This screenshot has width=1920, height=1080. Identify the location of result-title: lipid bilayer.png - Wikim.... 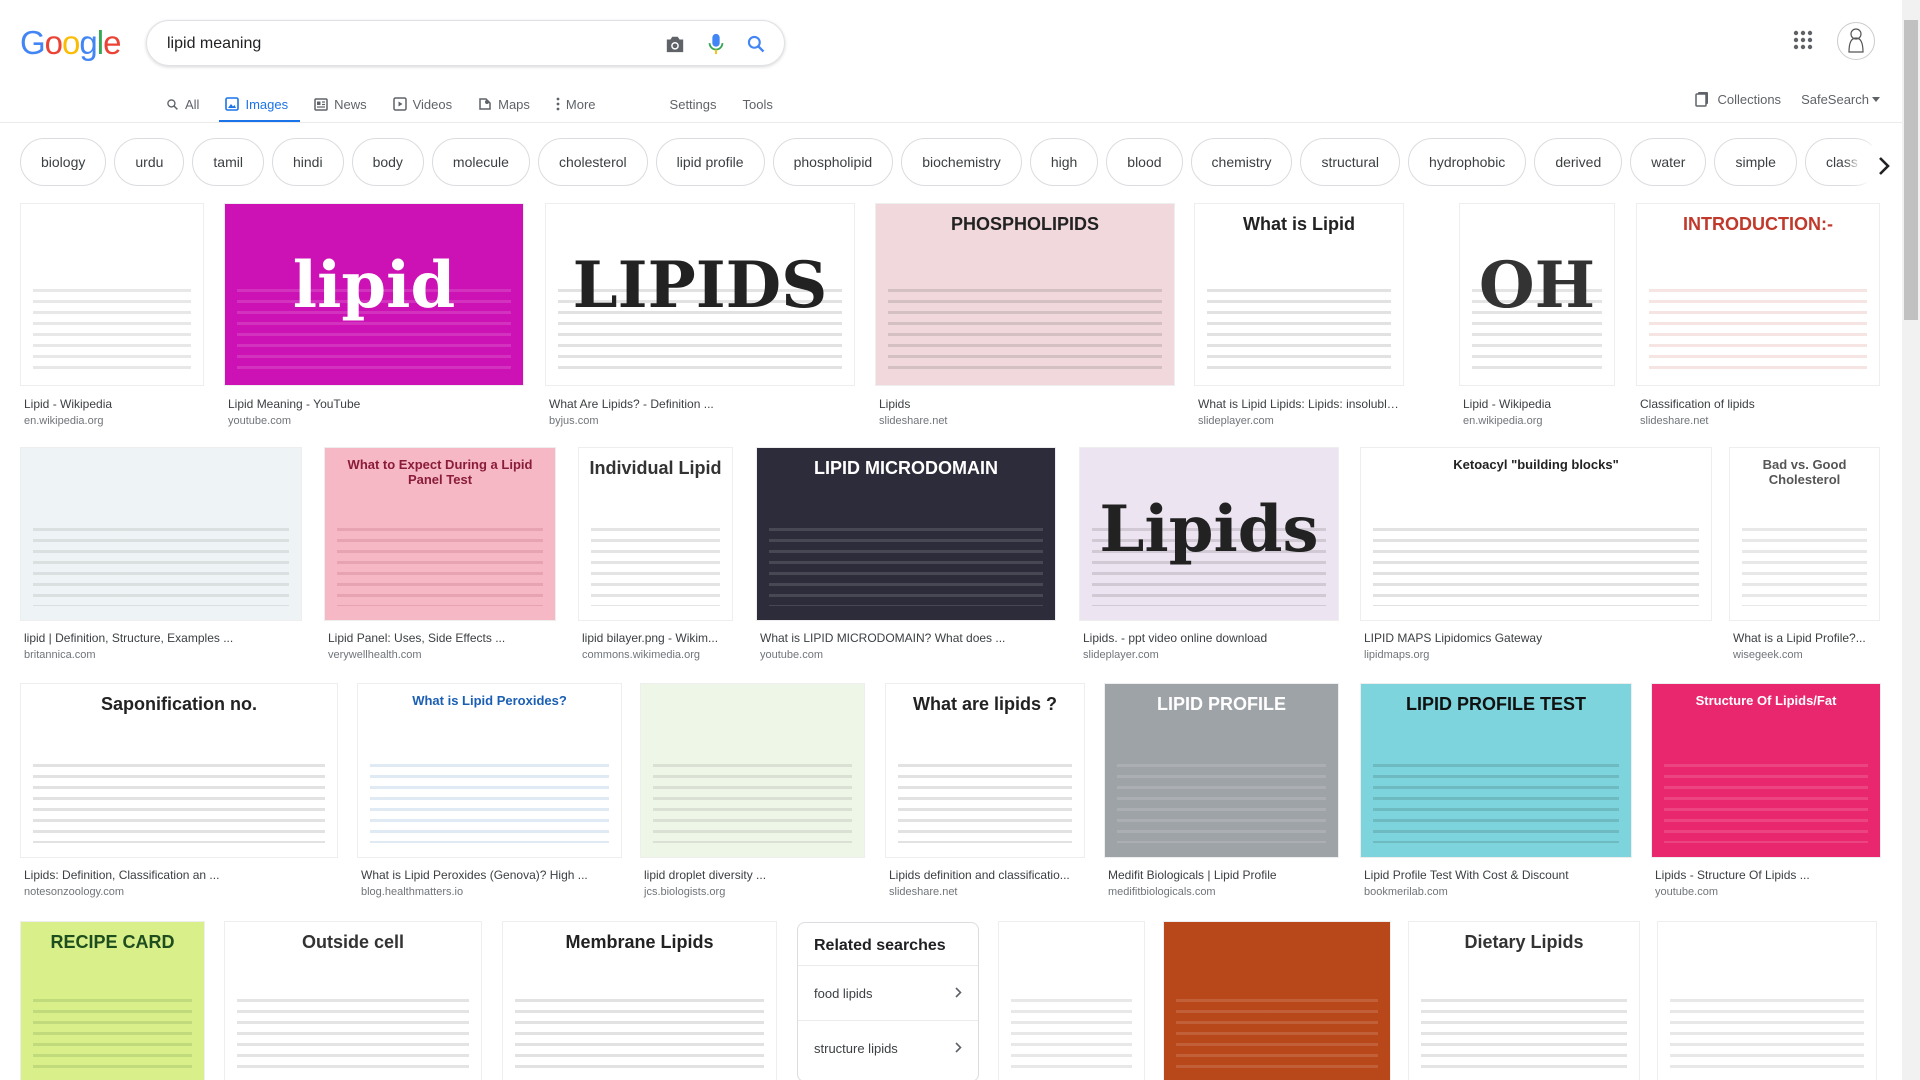
(656, 638).